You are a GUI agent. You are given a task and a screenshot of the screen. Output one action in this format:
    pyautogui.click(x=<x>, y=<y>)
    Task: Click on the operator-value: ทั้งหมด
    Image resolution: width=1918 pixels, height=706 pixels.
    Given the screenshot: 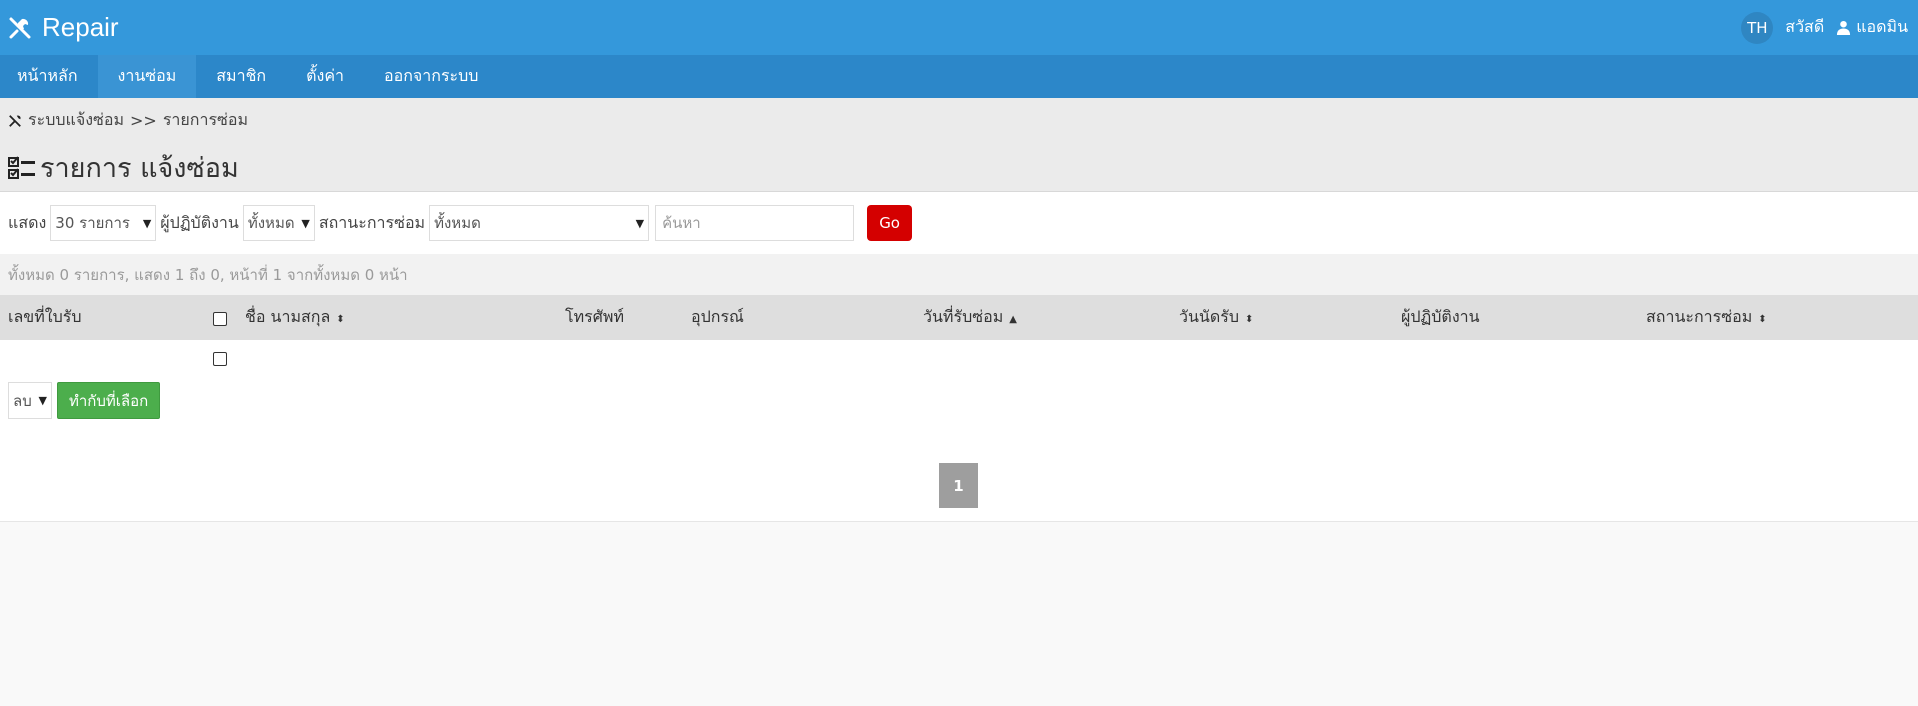 What is the action you would take?
    pyautogui.click(x=271, y=223)
    